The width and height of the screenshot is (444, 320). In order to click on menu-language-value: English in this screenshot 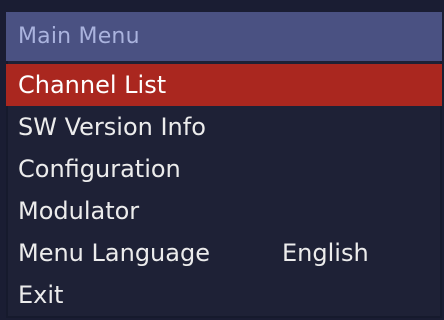, I will do `click(325, 253)`.